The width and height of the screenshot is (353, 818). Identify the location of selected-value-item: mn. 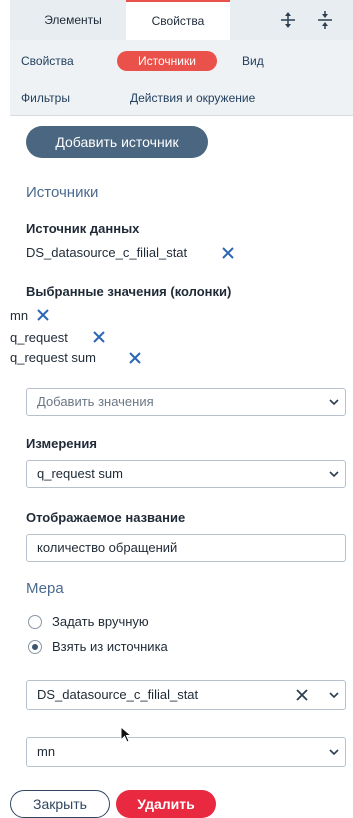
(19, 315).